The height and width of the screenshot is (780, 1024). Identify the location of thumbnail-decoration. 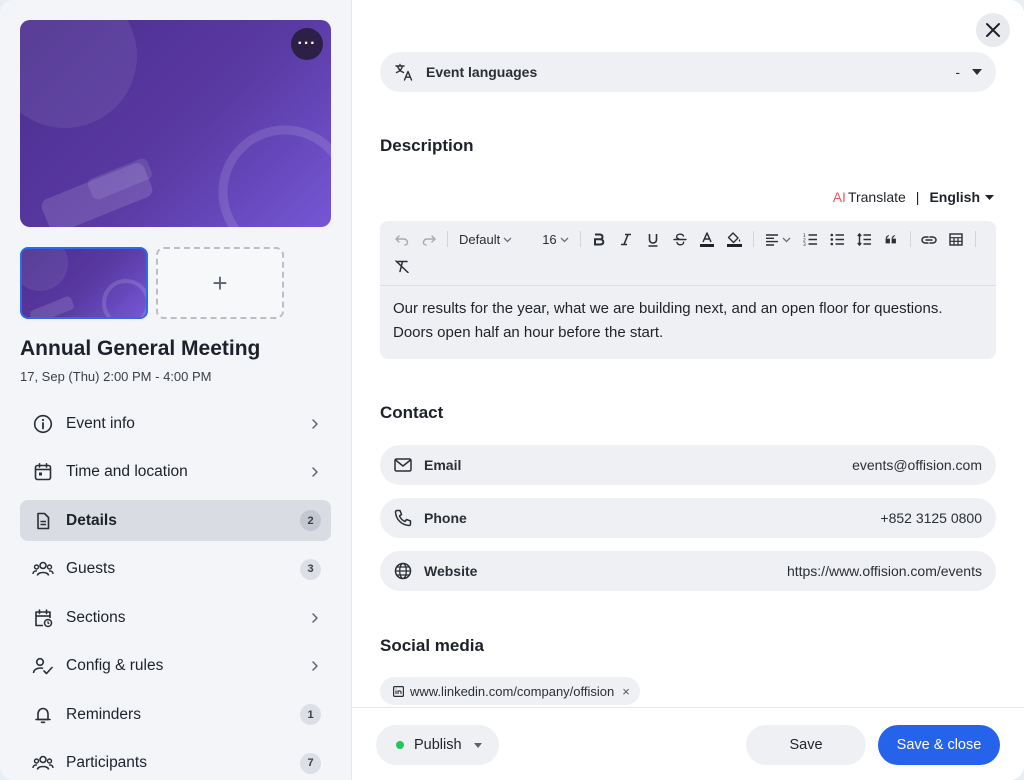
(84, 283).